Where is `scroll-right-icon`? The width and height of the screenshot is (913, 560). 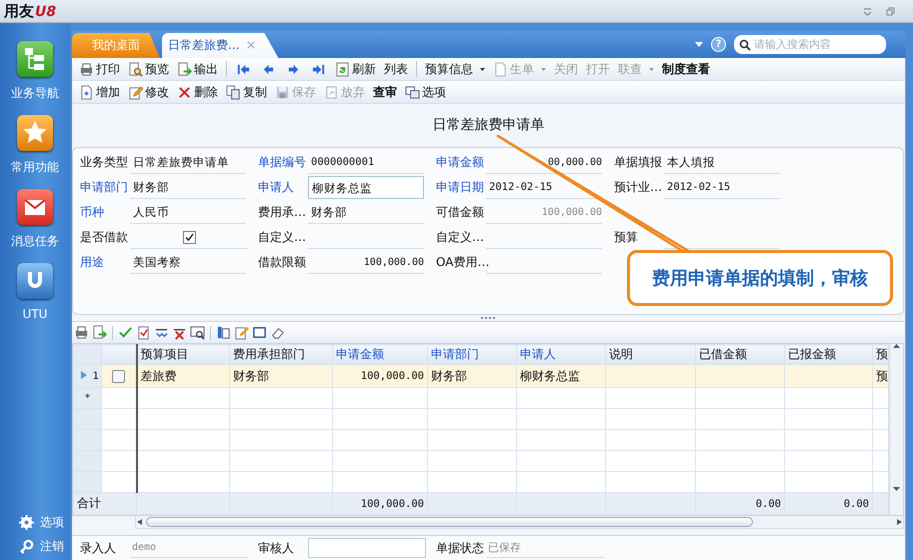 scroll-right-icon is located at coordinates (899, 522).